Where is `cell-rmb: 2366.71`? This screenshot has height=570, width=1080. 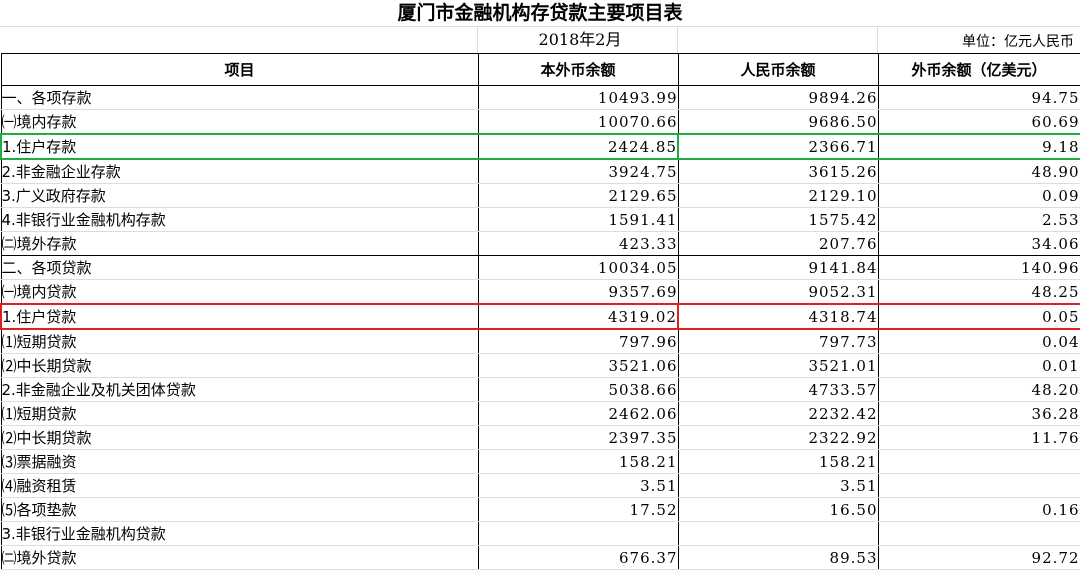
cell-rmb: 2366.71 is located at coordinates (778, 146).